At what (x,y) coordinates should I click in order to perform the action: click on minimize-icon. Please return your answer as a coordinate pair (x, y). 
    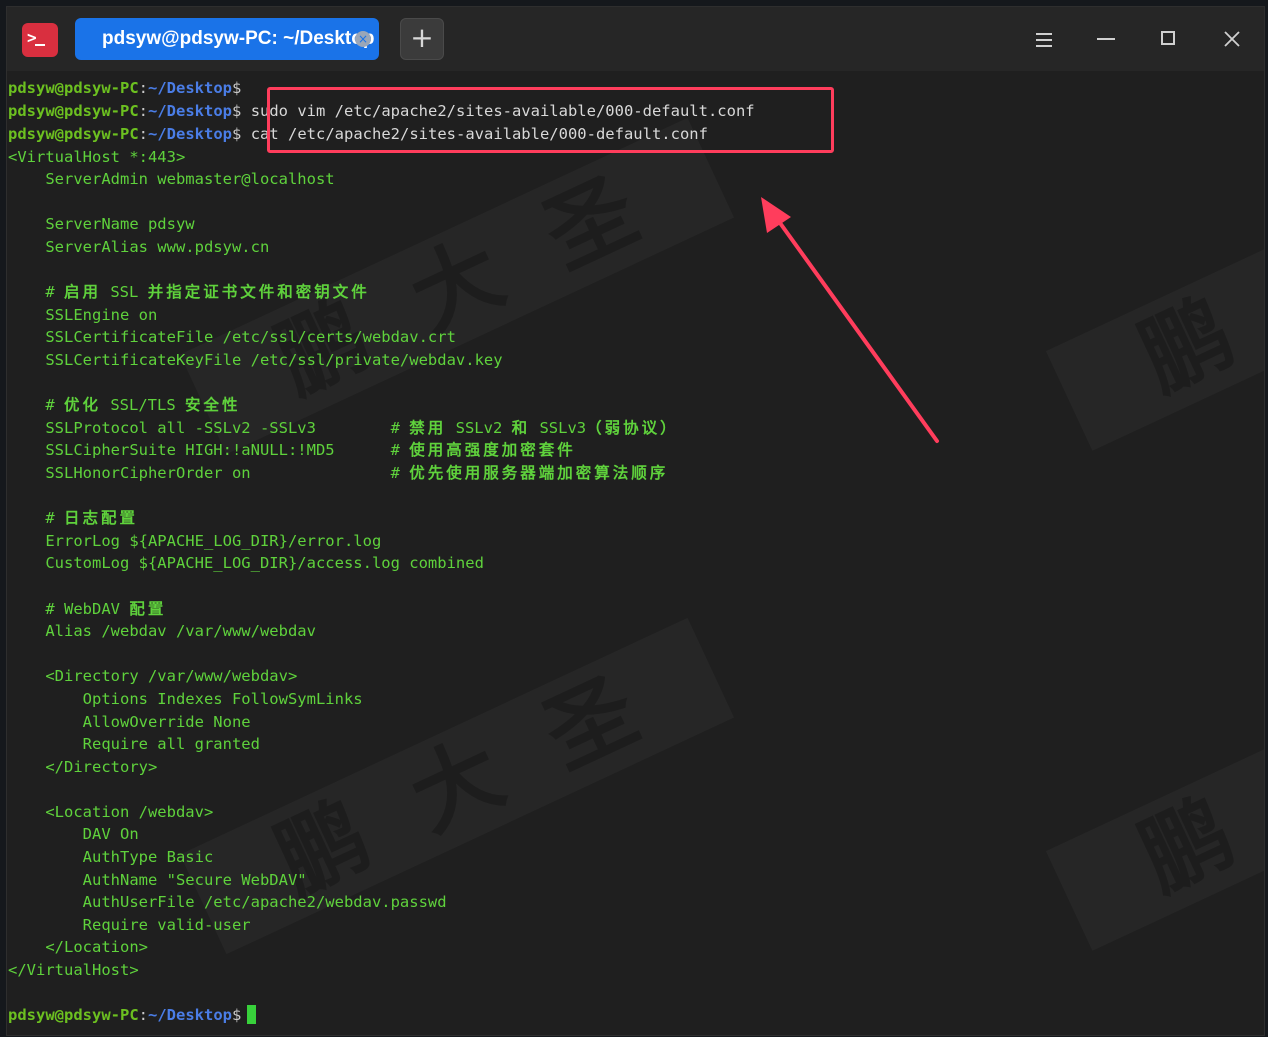
    Looking at the image, I should click on (1106, 39).